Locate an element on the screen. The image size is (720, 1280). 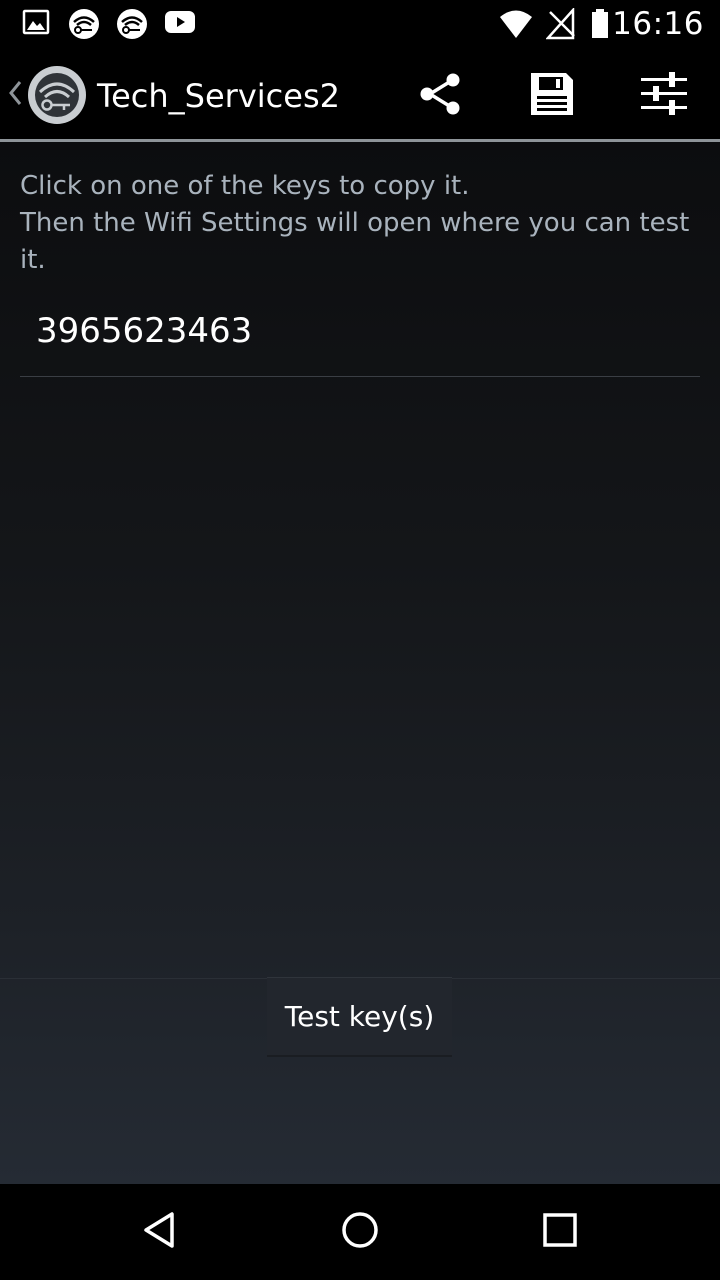
action-bar: Tech_Services2 is located at coordinates (360, 95).